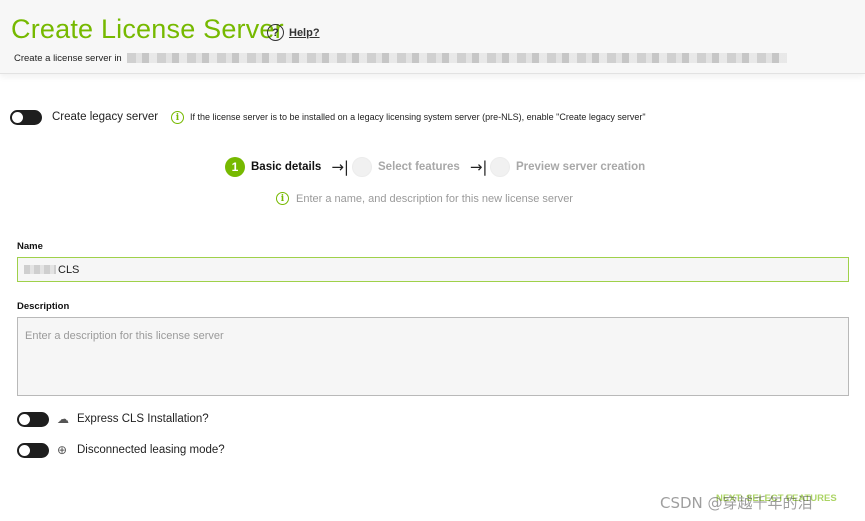 The image size is (865, 521). I want to click on watermark: CSDN @穿越千年的泪, so click(736, 503).